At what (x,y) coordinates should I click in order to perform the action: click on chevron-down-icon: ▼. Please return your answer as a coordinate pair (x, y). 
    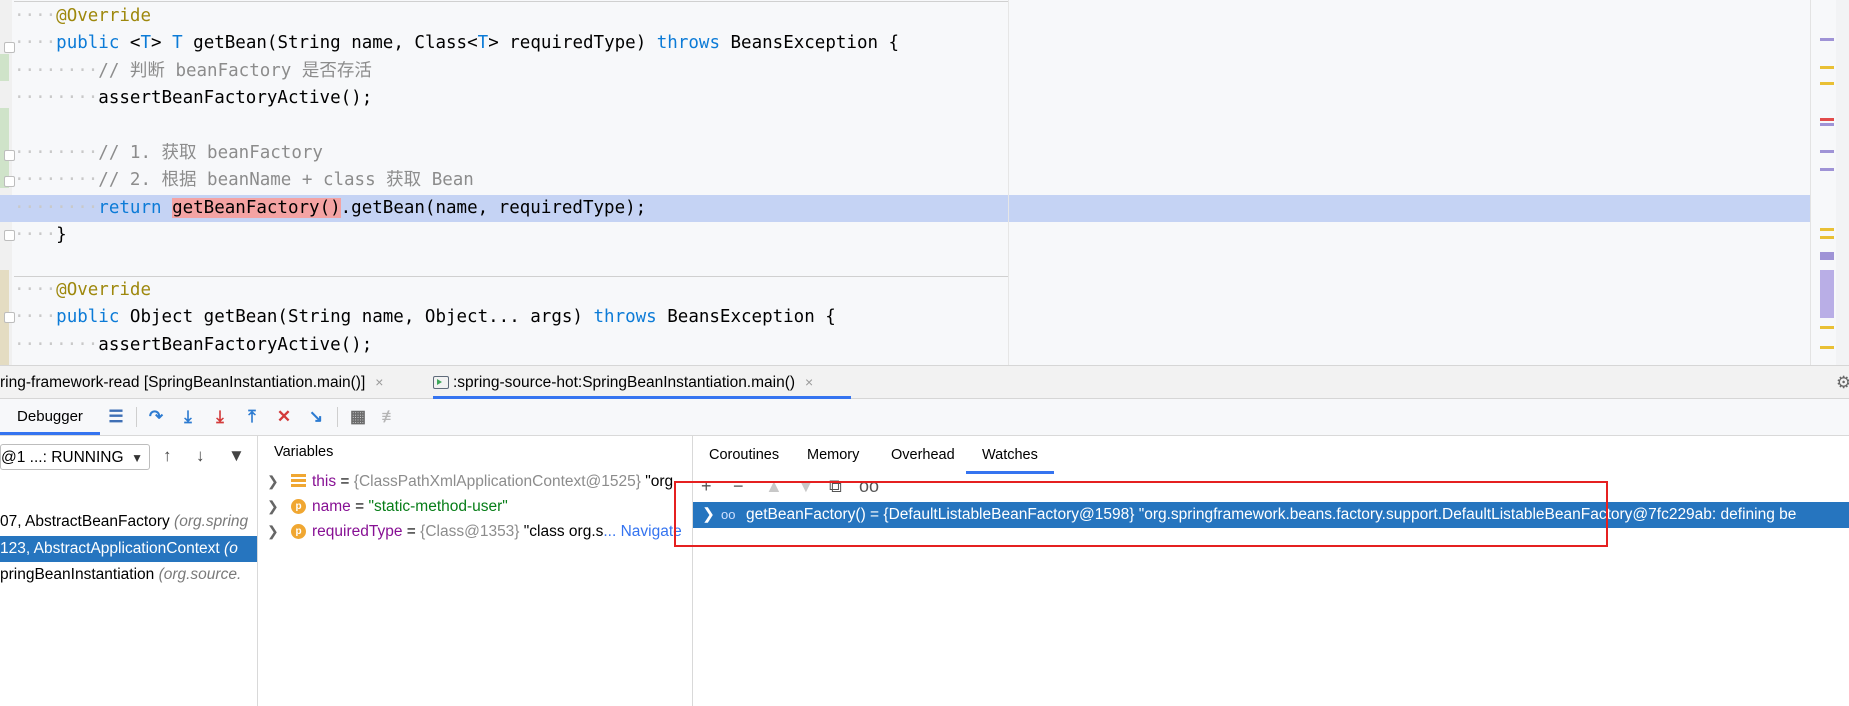
    Looking at the image, I should click on (137, 458).